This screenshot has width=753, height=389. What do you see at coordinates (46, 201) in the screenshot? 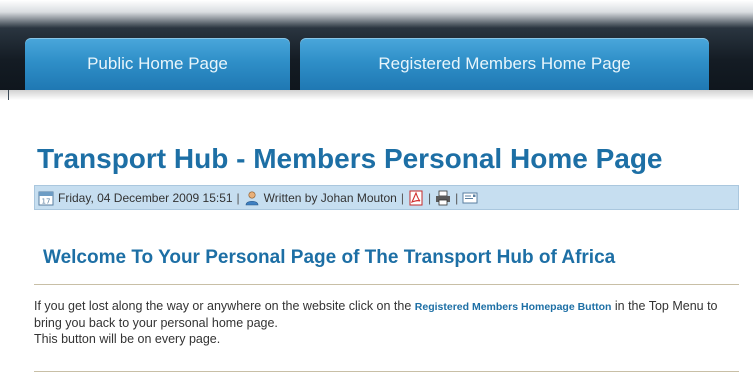
I see `svg-text: 17` at bounding box center [46, 201].